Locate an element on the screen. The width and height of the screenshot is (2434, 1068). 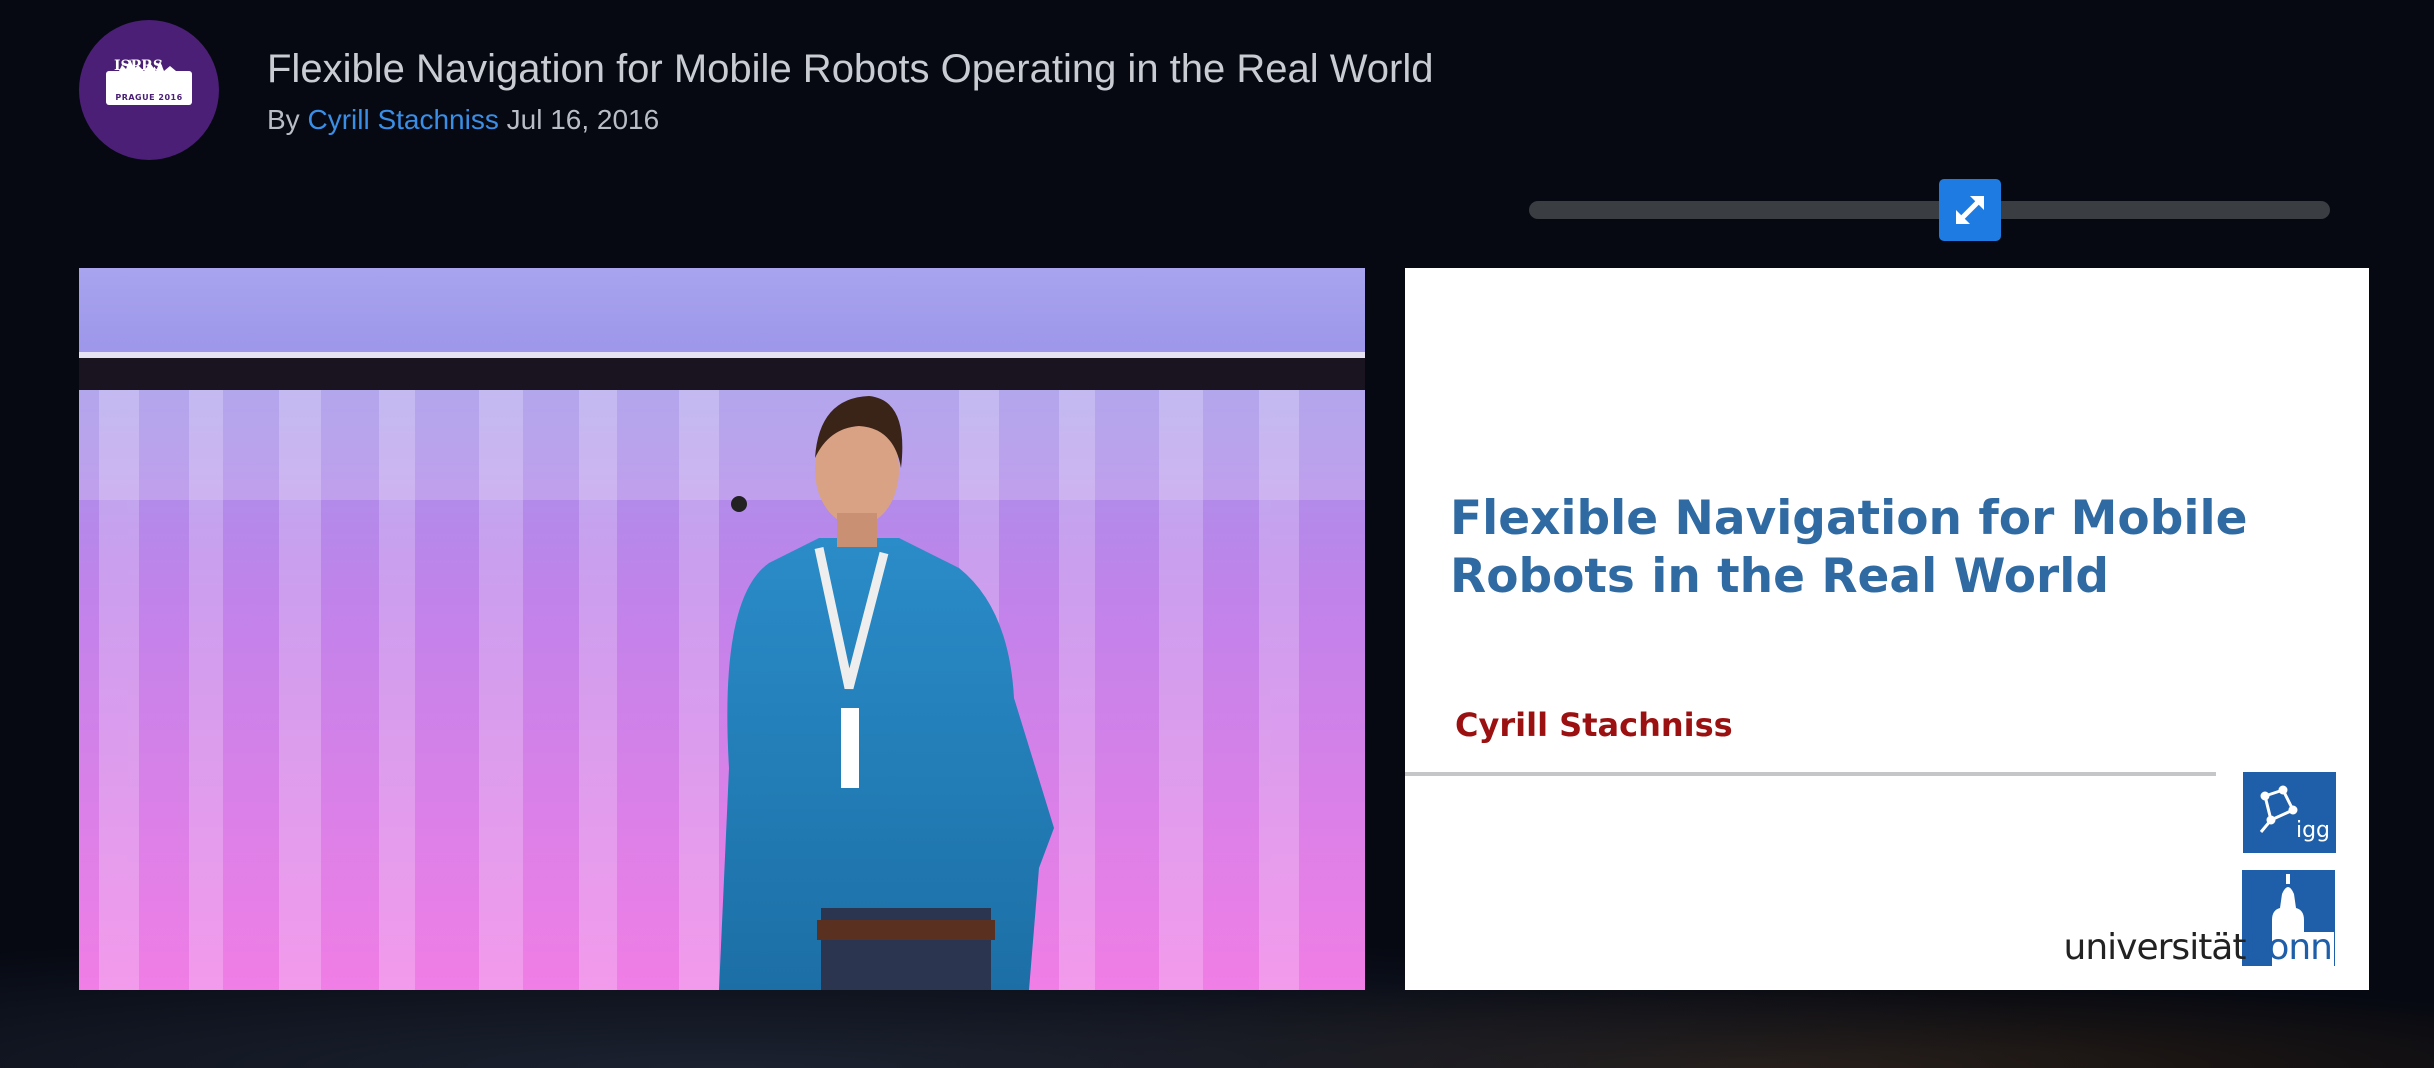
by-label: By is located at coordinates (283, 119).